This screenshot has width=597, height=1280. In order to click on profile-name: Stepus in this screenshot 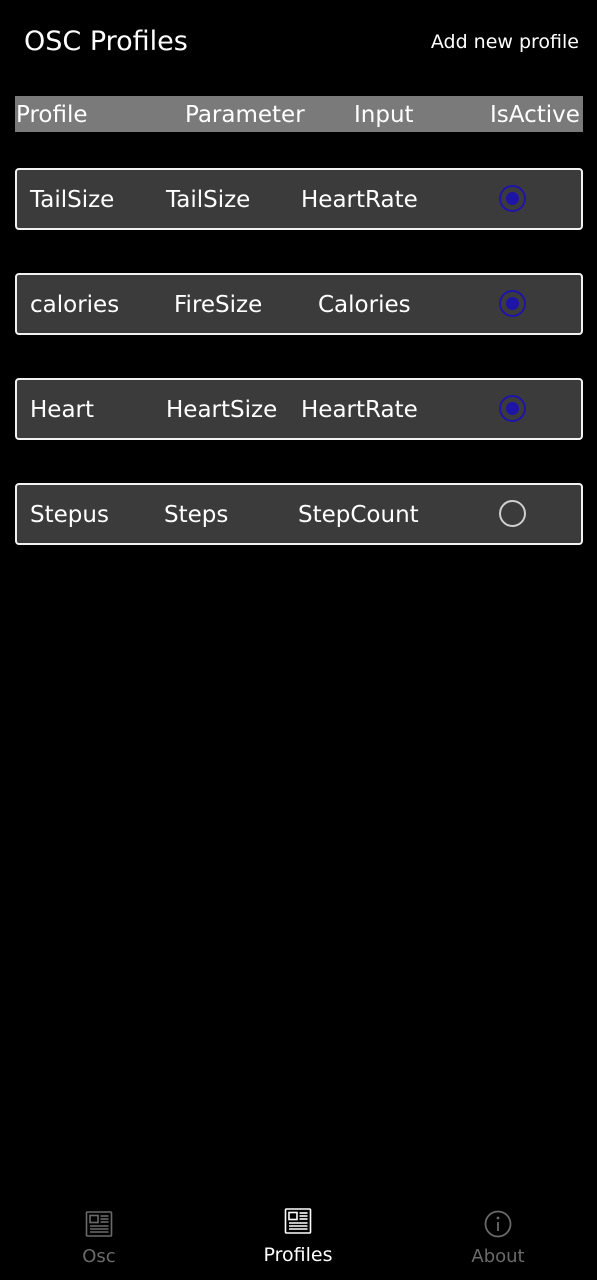, I will do `click(69, 515)`.